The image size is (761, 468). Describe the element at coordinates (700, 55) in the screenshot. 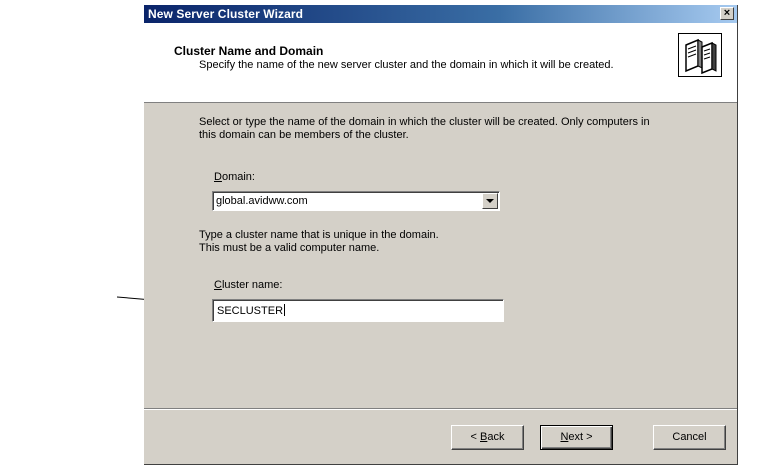

I see `server-cluster-icon` at that location.